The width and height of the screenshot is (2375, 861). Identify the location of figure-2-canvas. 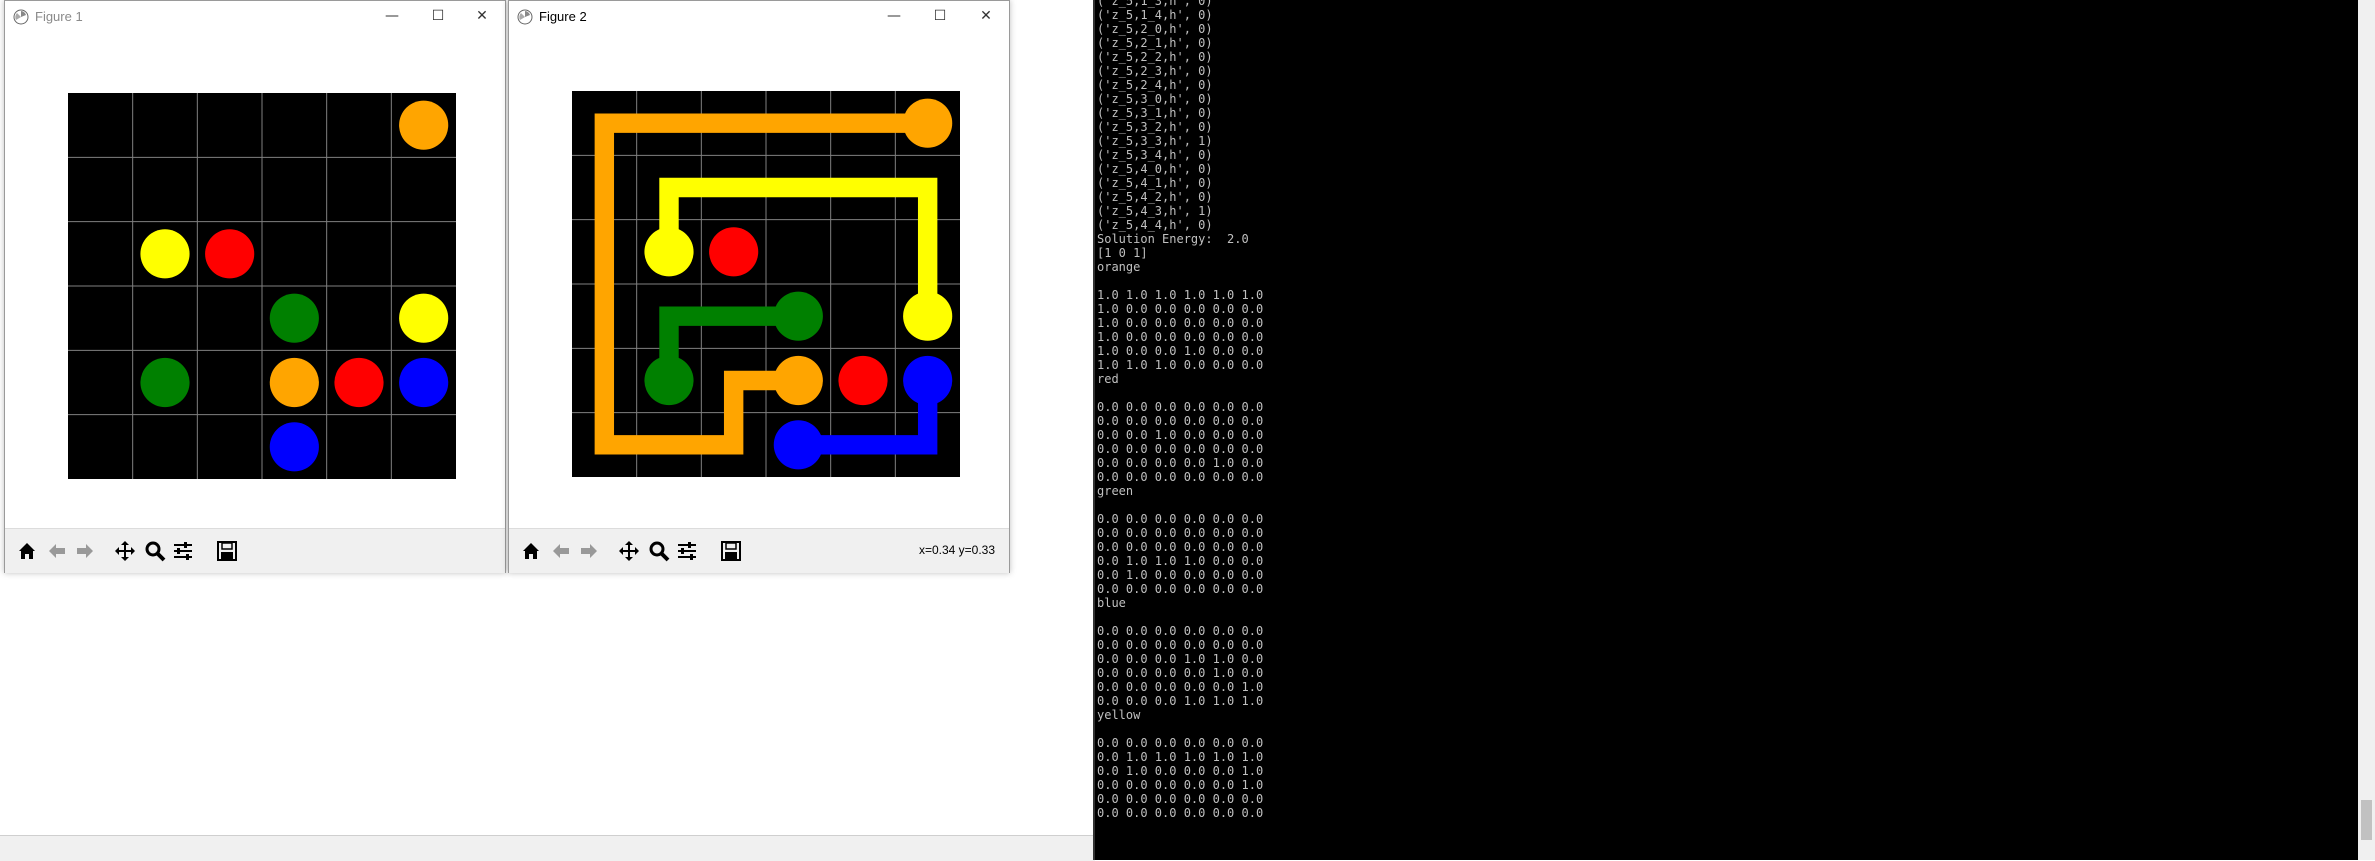
(759, 279).